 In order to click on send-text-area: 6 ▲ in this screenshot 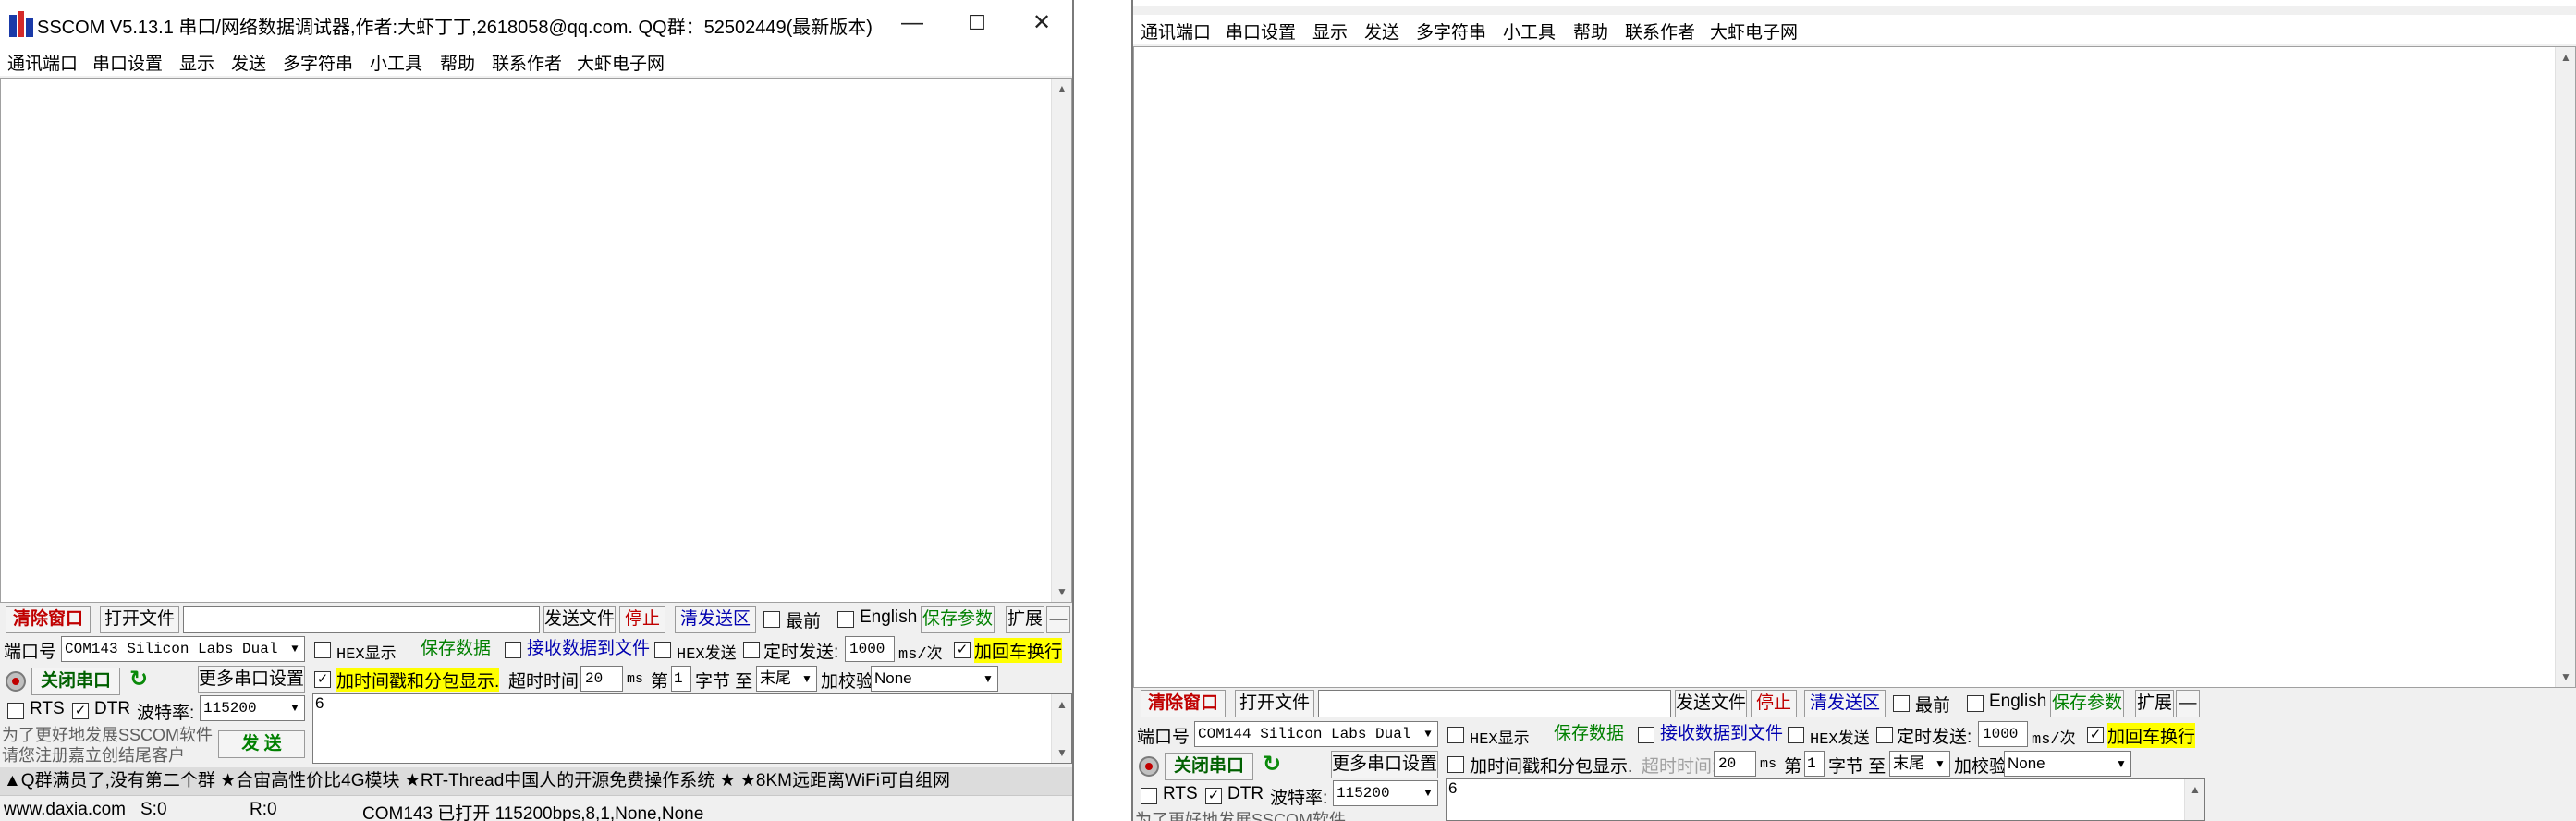, I will do `click(1825, 799)`.